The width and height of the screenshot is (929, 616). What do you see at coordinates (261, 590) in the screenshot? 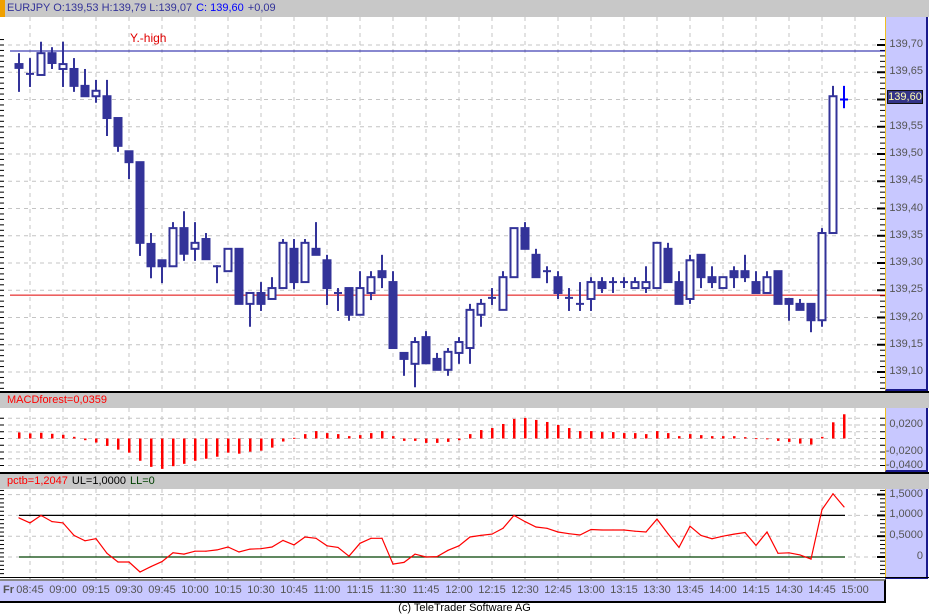
I see `time-label: 10:30` at bounding box center [261, 590].